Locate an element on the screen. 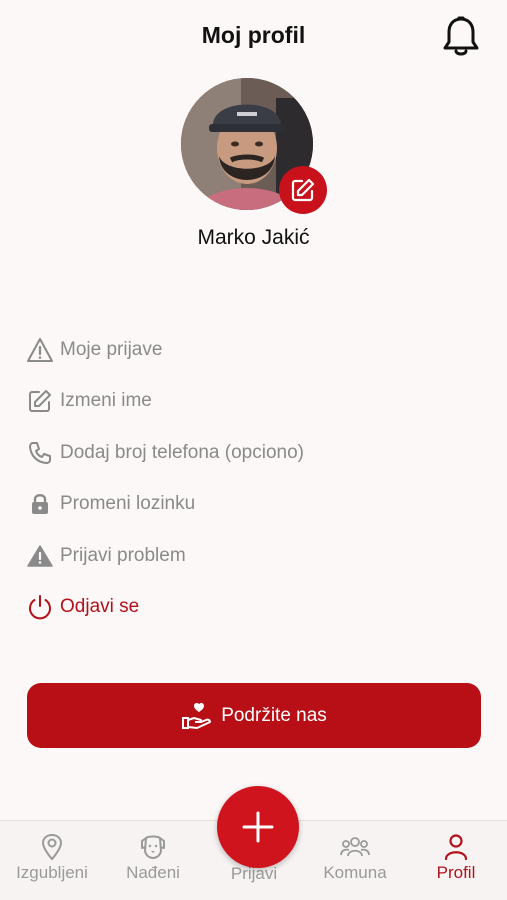  edit-avatar-button is located at coordinates (303, 190).